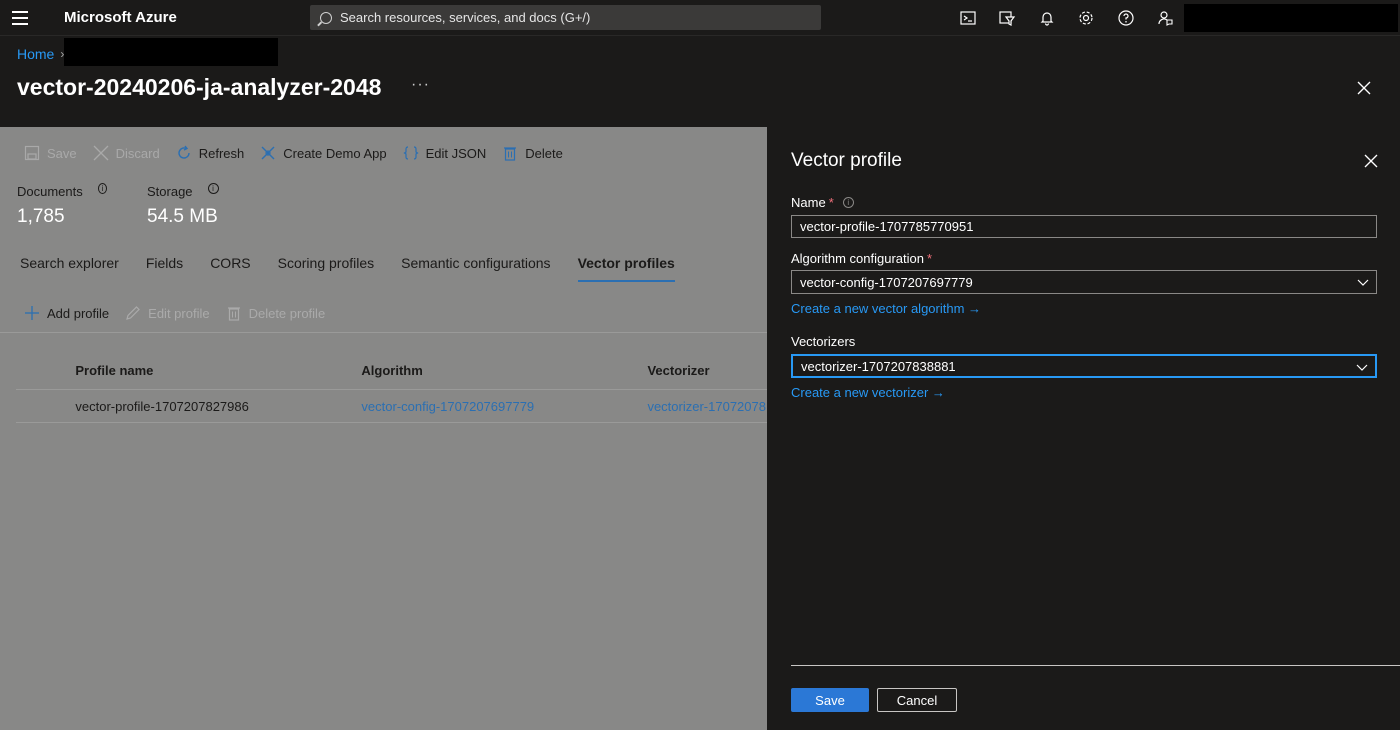  Describe the element at coordinates (1087, 18) in the screenshot. I see `settings-icon` at that location.